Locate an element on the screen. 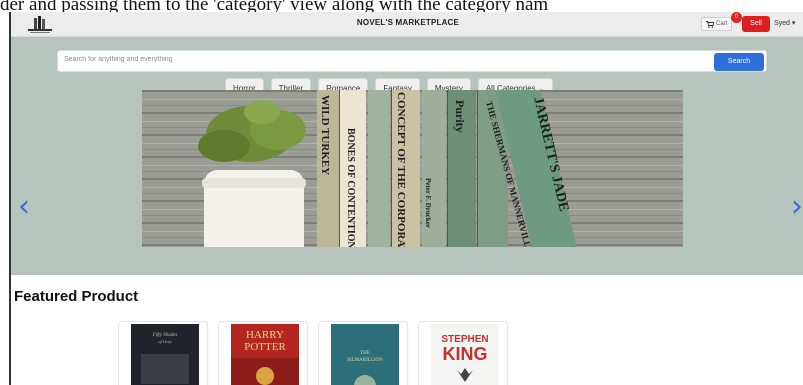  book-cover-image: HARRY POTTER is located at coordinates (265, 354).